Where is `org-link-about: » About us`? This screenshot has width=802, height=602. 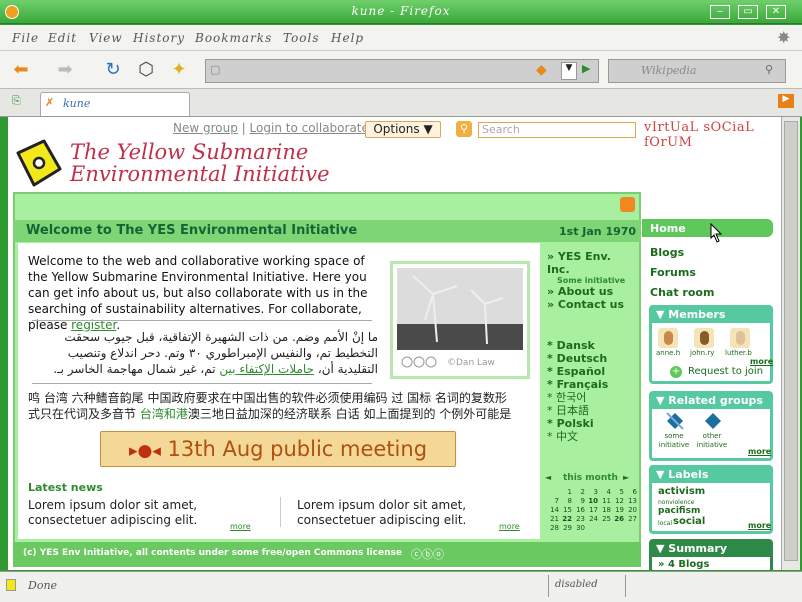
org-link-about: » About us is located at coordinates (592, 291).